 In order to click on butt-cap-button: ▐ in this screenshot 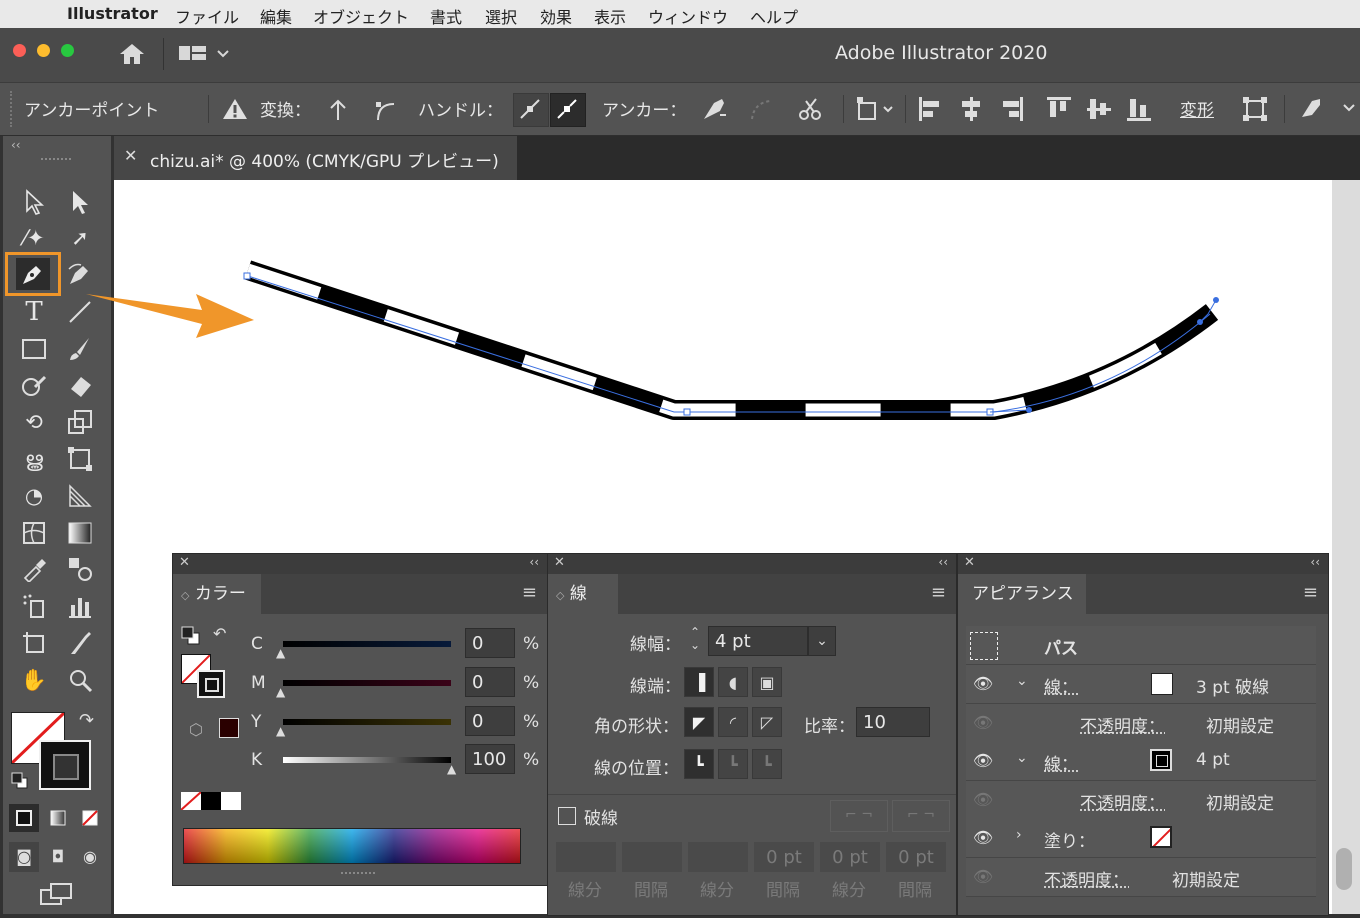, I will do `click(699, 682)`.